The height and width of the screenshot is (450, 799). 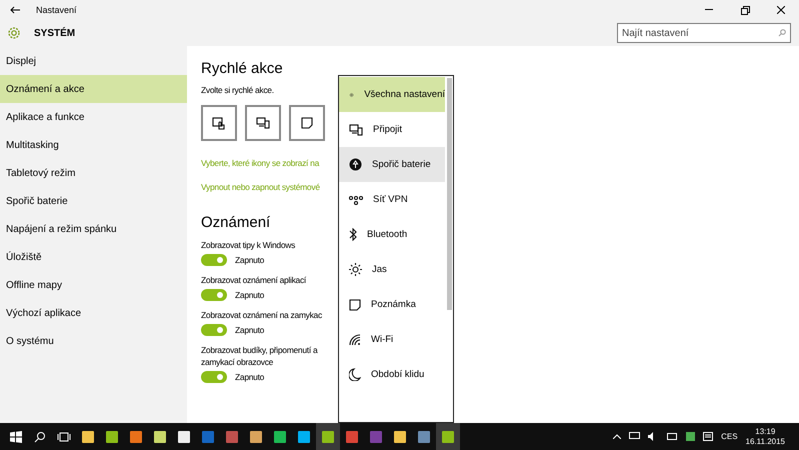 I want to click on sidebar-item: O systému, so click(x=93, y=341).